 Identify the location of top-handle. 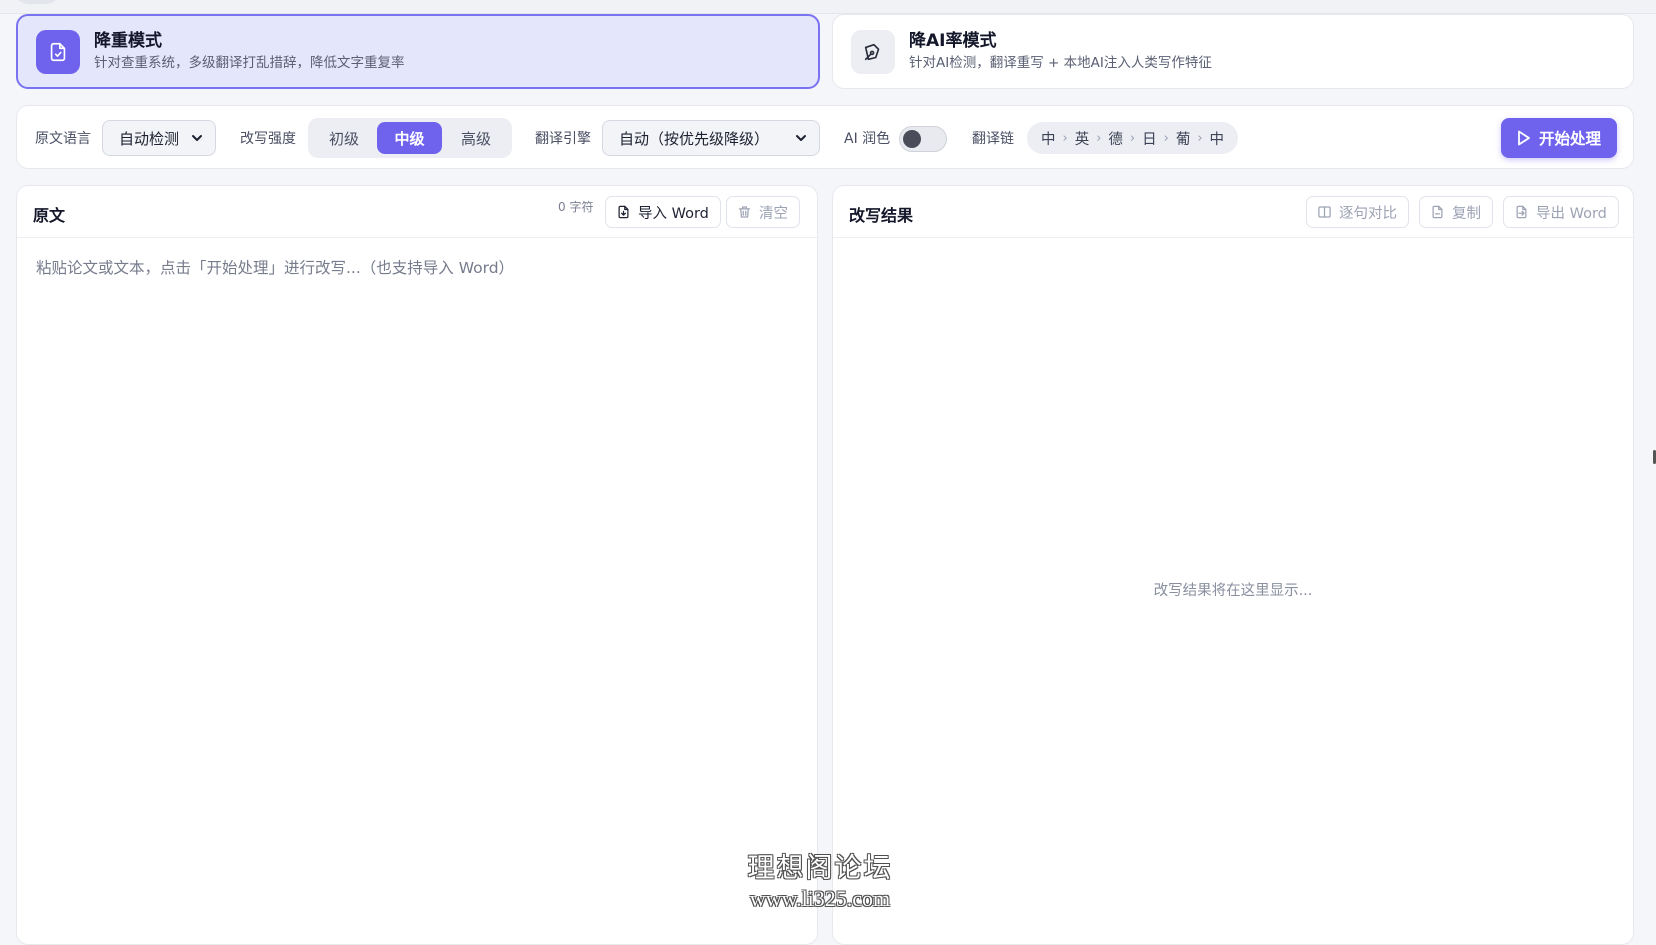
(37, 2).